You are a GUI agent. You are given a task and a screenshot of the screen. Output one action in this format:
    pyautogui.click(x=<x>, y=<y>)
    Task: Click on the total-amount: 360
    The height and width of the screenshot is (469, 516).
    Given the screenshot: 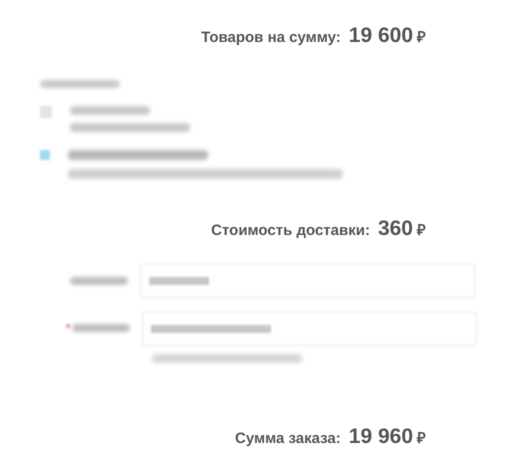 What is the action you would take?
    pyautogui.click(x=395, y=229)
    